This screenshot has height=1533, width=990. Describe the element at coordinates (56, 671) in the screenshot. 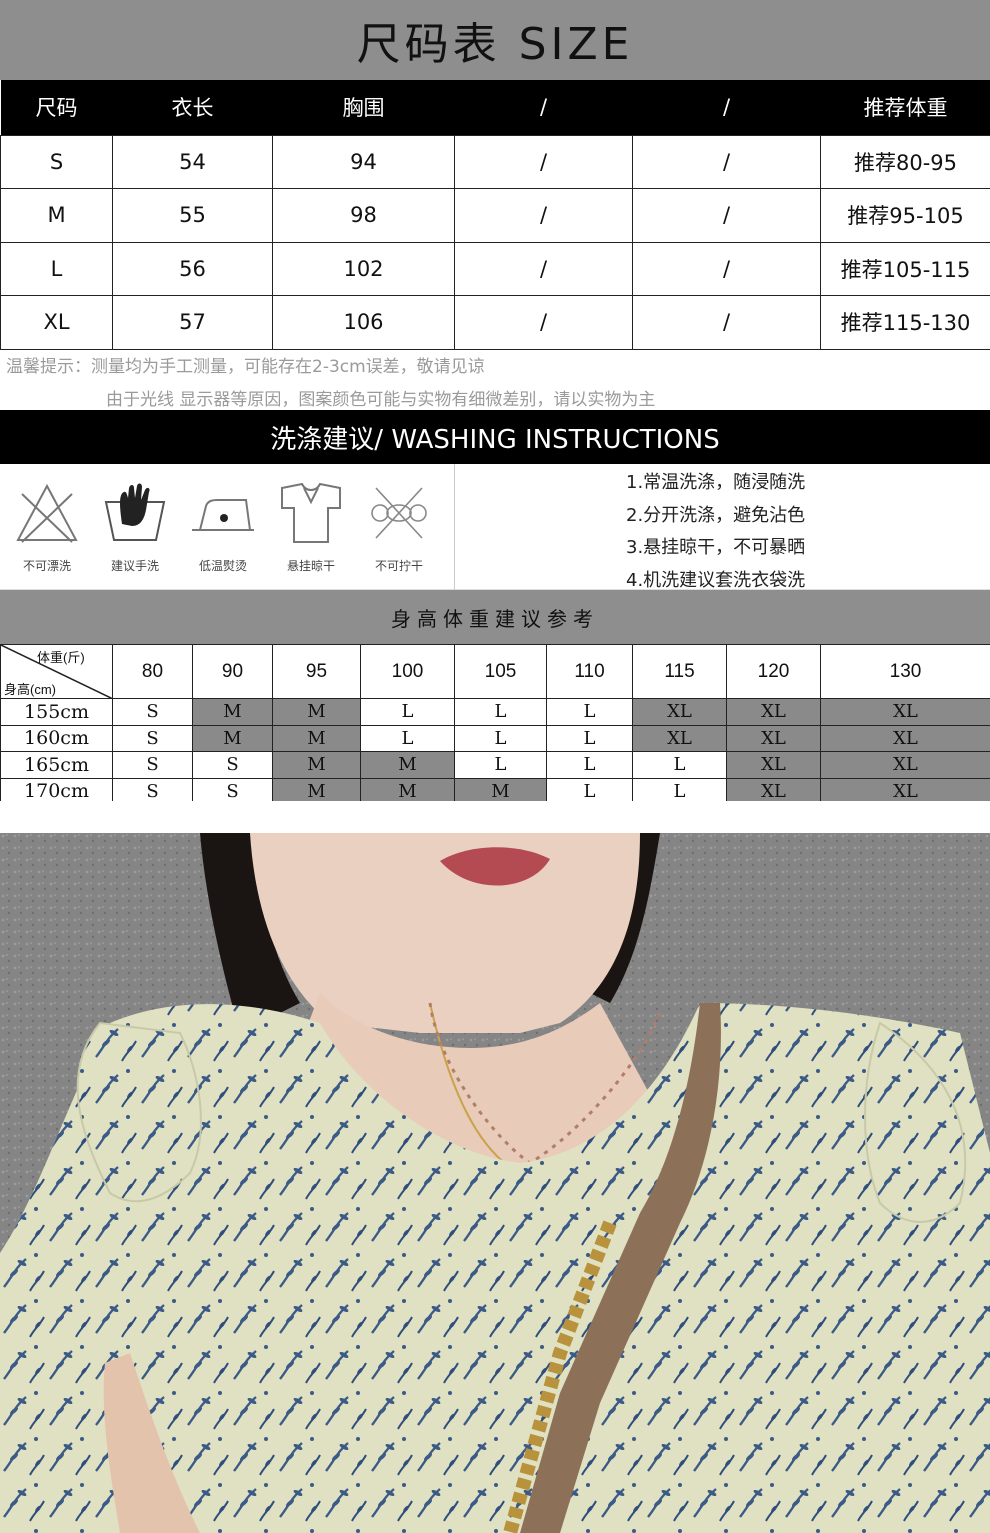

I see `corner-cell: 体重(斤) 身高(cm)` at that location.